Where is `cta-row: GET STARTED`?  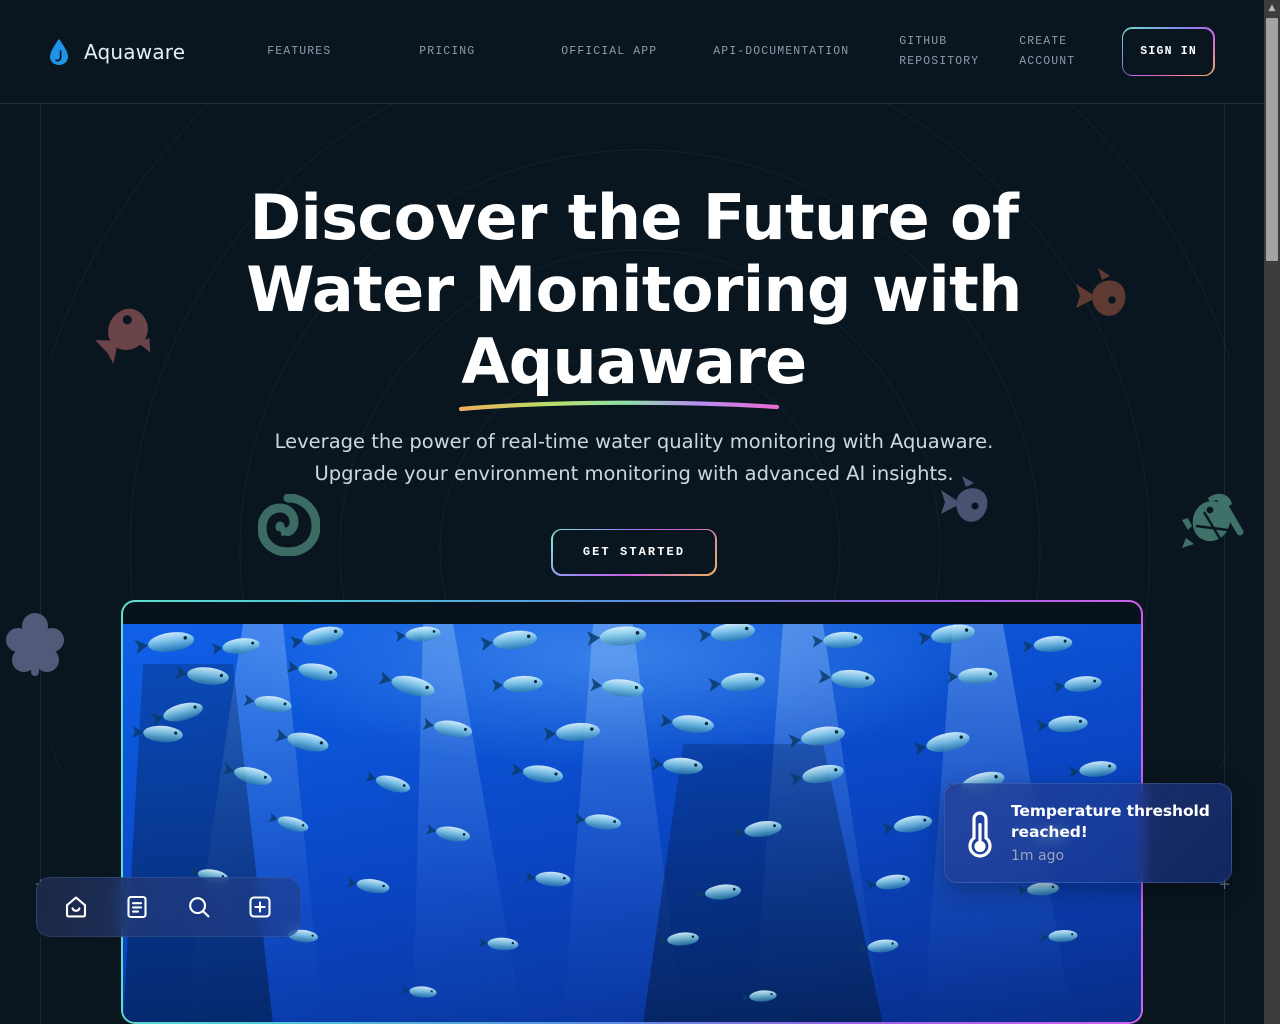 cta-row: GET STARTED is located at coordinates (634, 552).